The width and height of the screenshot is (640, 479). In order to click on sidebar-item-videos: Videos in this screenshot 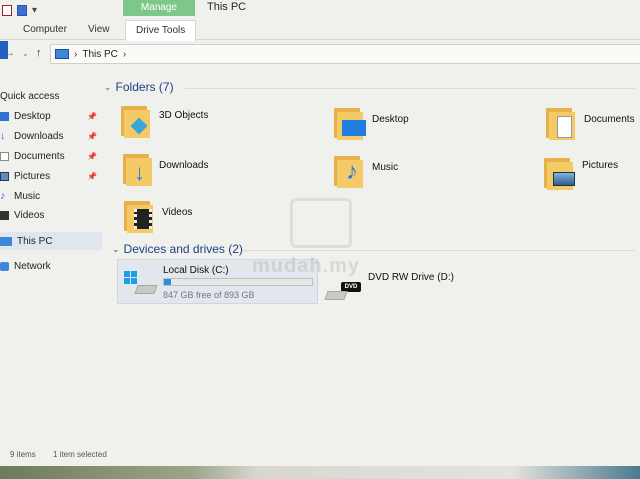, I will do `click(51, 215)`.